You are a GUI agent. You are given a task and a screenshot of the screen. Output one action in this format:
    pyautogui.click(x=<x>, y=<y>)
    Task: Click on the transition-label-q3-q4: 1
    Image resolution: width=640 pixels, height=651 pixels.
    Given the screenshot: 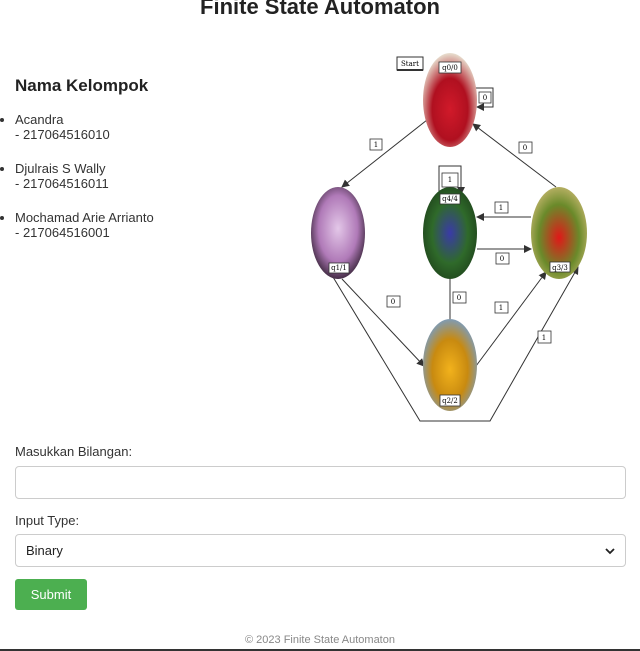 What is the action you would take?
    pyautogui.click(x=501, y=208)
    